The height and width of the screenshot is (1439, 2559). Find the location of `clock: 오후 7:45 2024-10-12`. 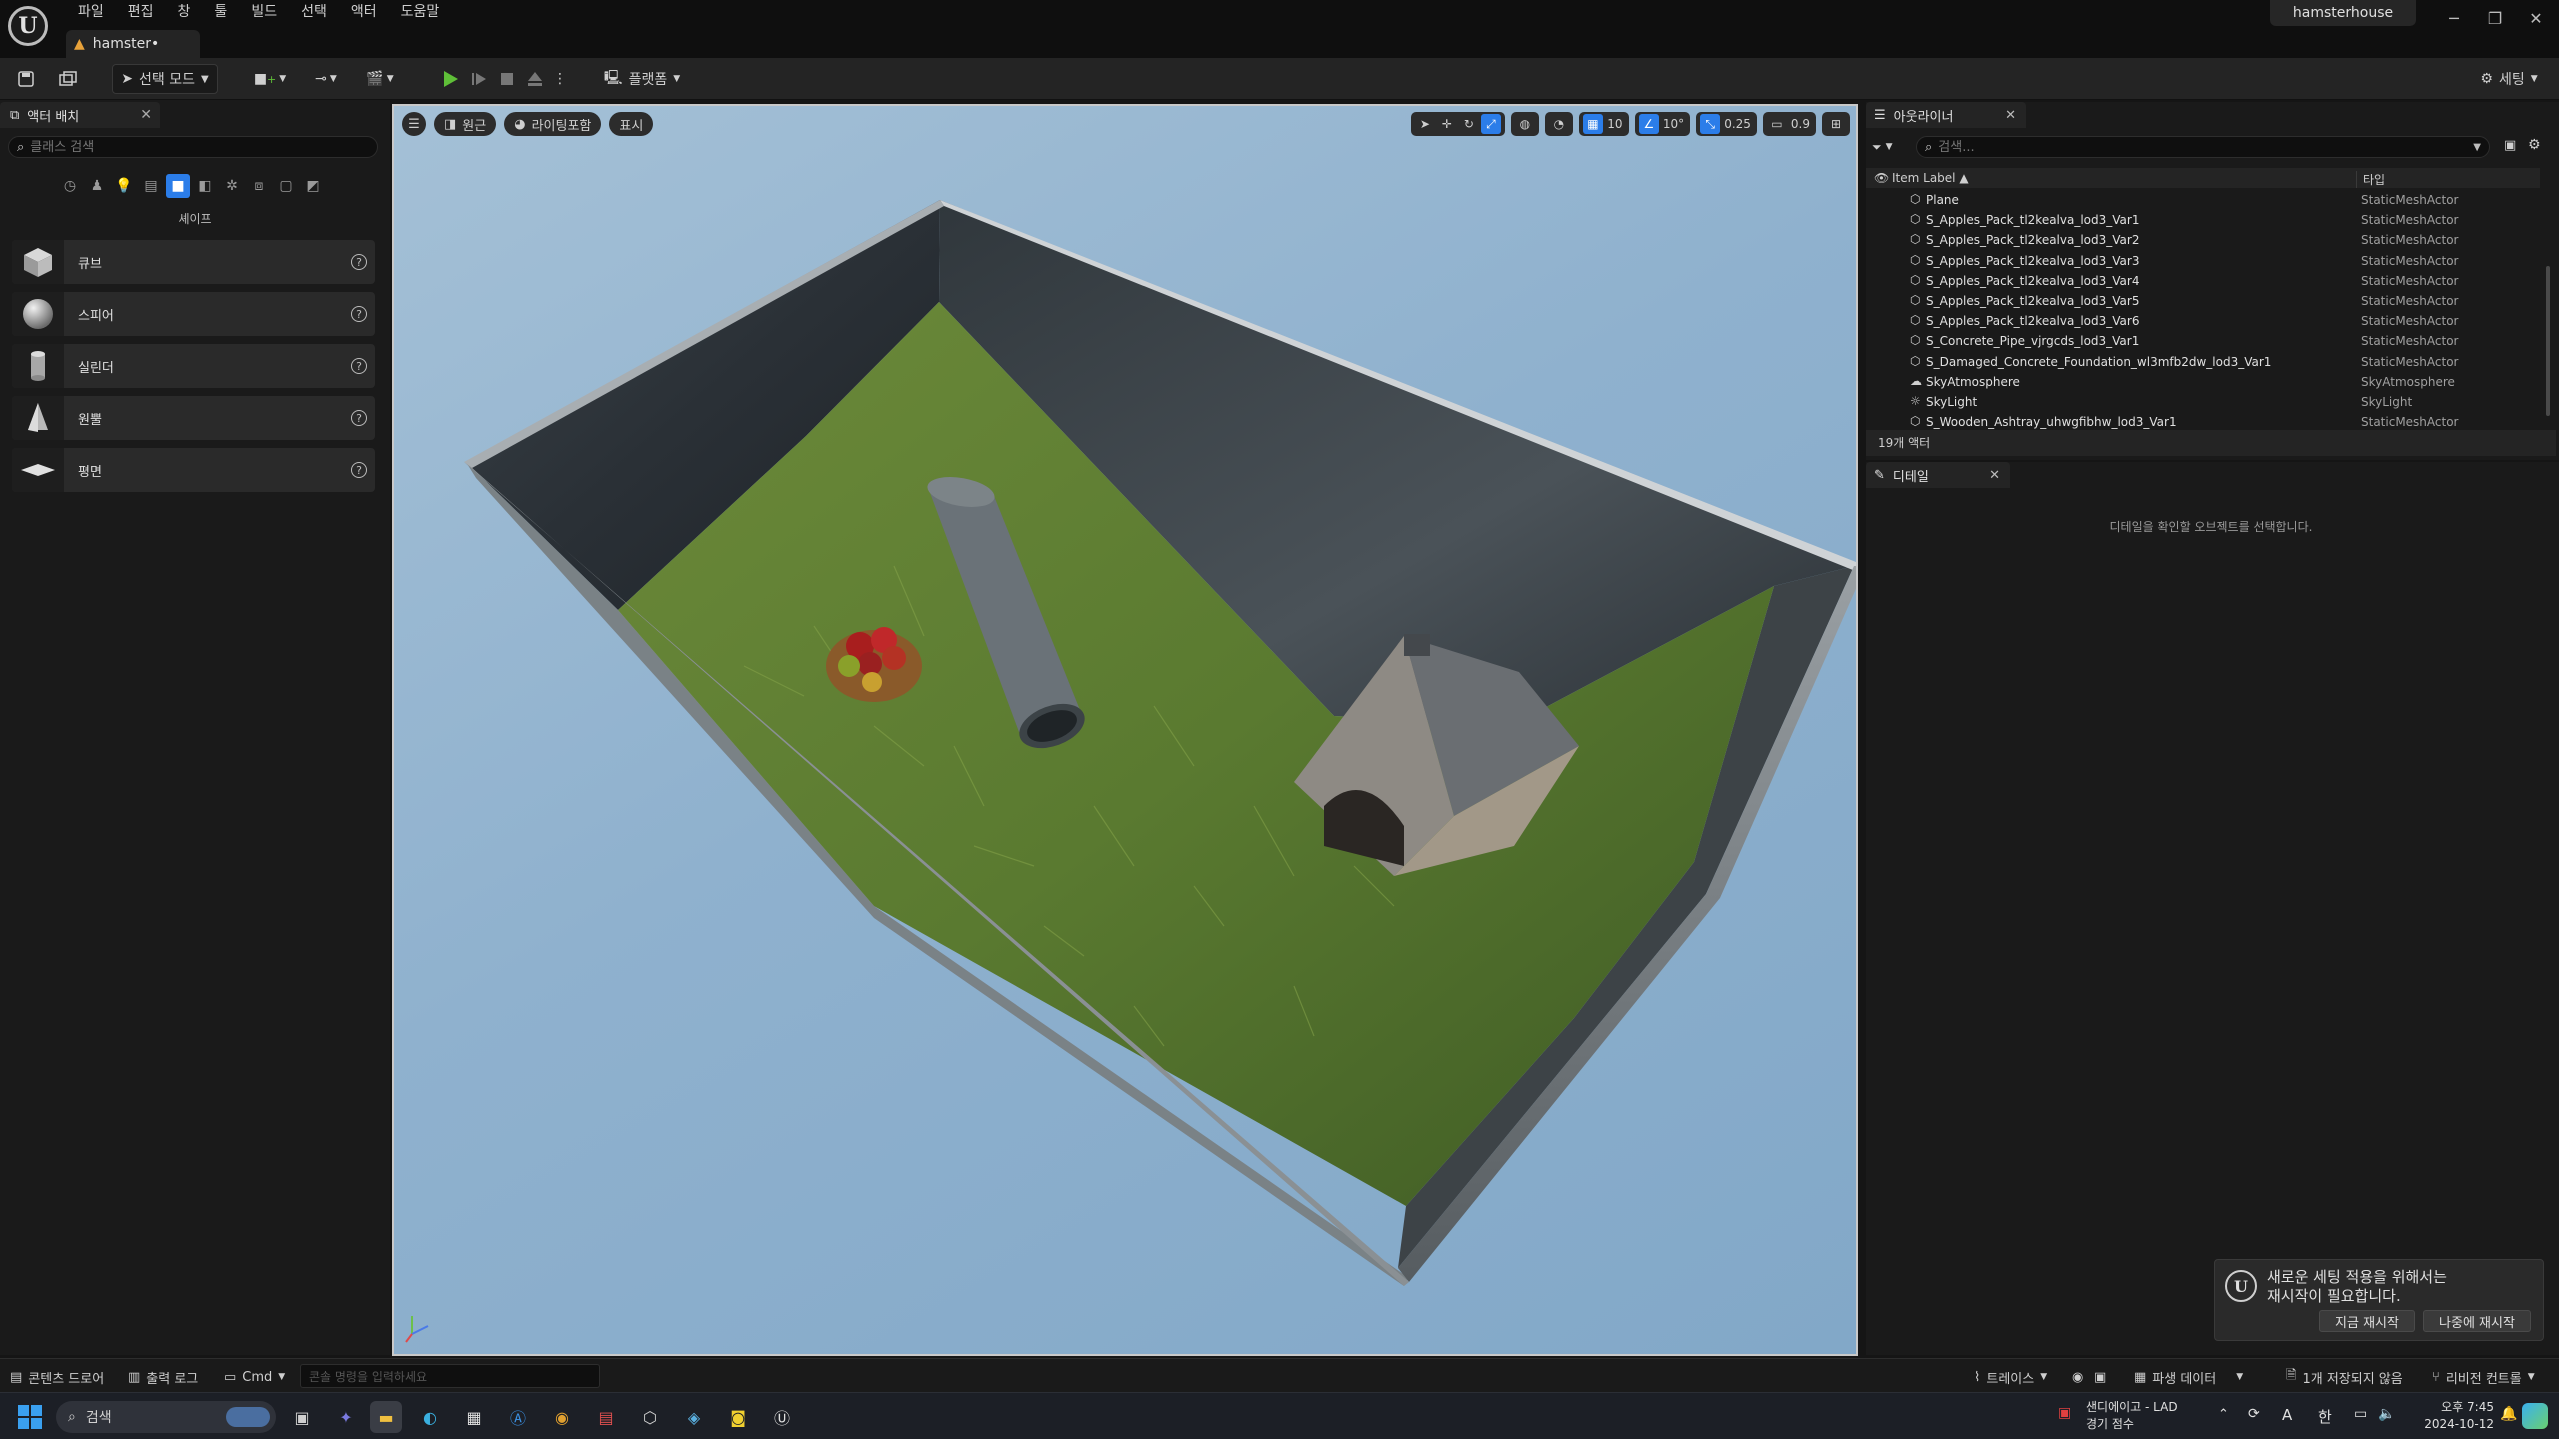

clock: 오후 7:45 2024-10-12 is located at coordinates (2454, 1416).